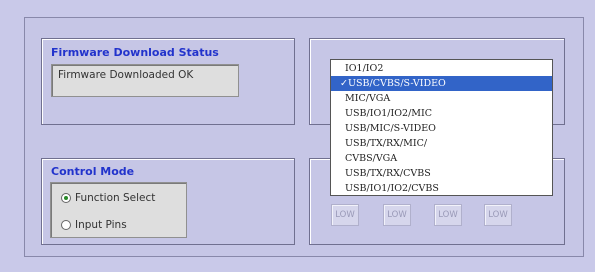 This screenshot has width=595, height=272. I want to click on pin-4-low-button: LOW, so click(498, 215).